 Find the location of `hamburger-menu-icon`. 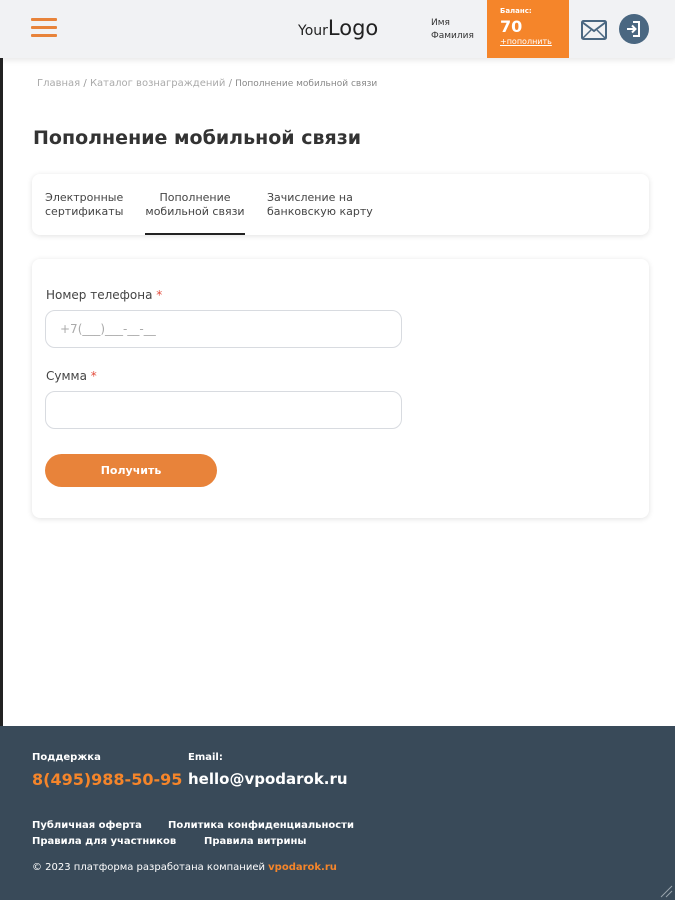

hamburger-menu-icon is located at coordinates (44, 28).